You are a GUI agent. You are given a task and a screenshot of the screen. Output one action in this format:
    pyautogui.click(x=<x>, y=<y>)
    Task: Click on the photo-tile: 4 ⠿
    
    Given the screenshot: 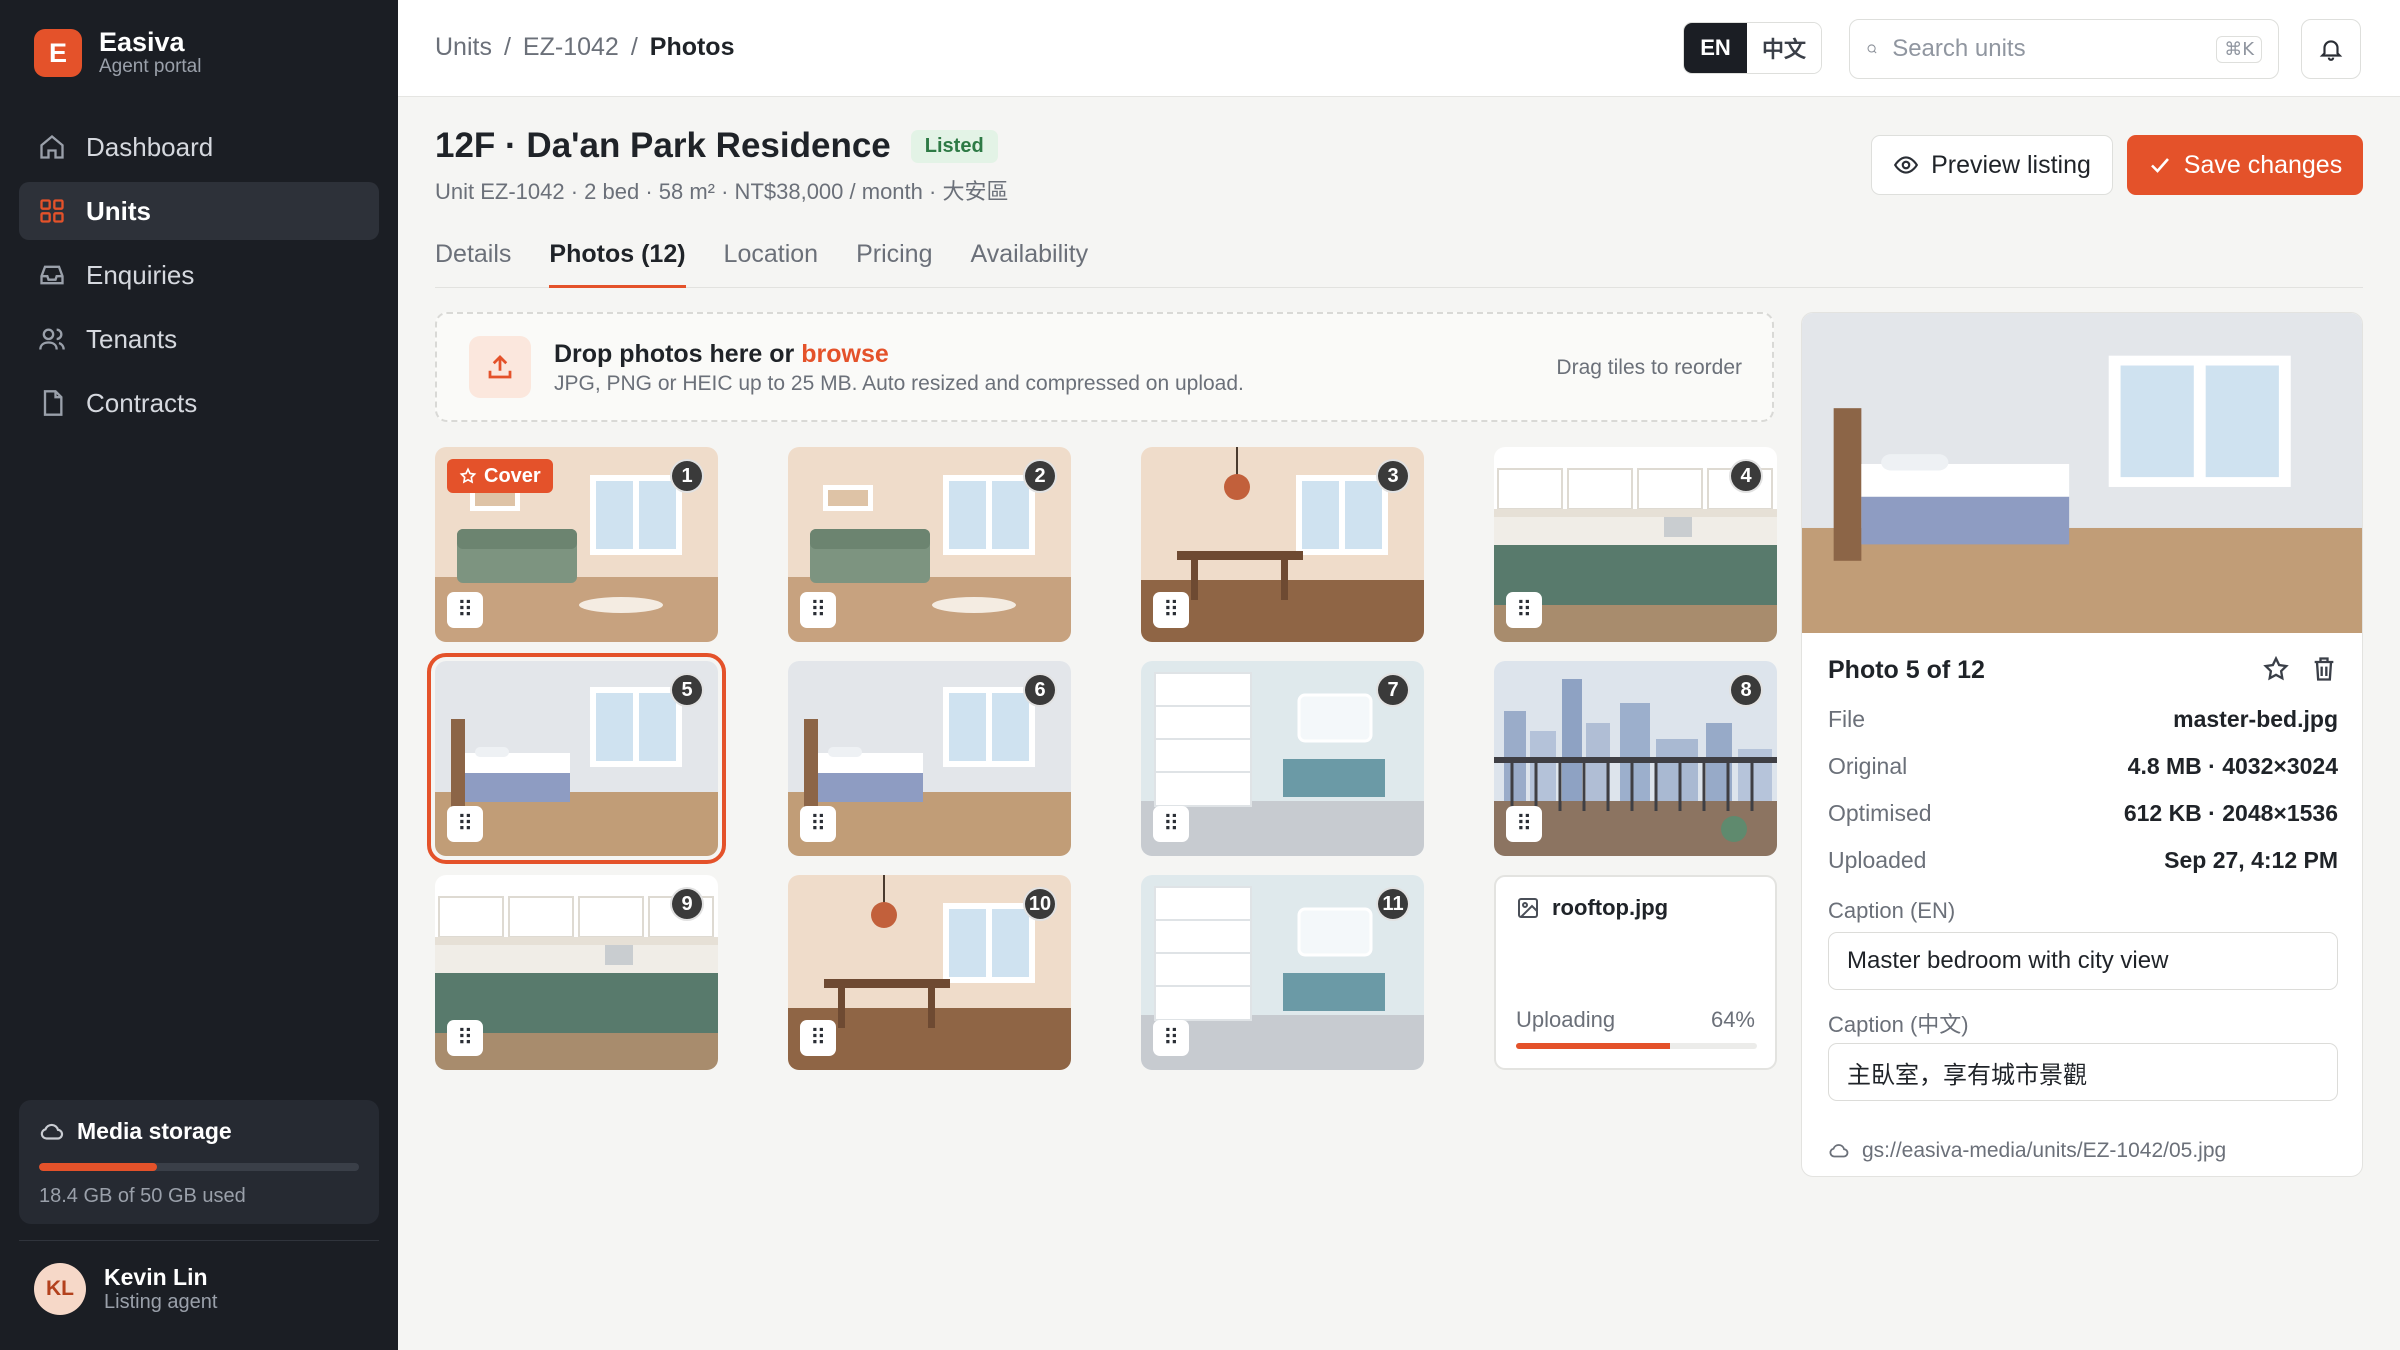 What is the action you would take?
    pyautogui.click(x=1635, y=544)
    